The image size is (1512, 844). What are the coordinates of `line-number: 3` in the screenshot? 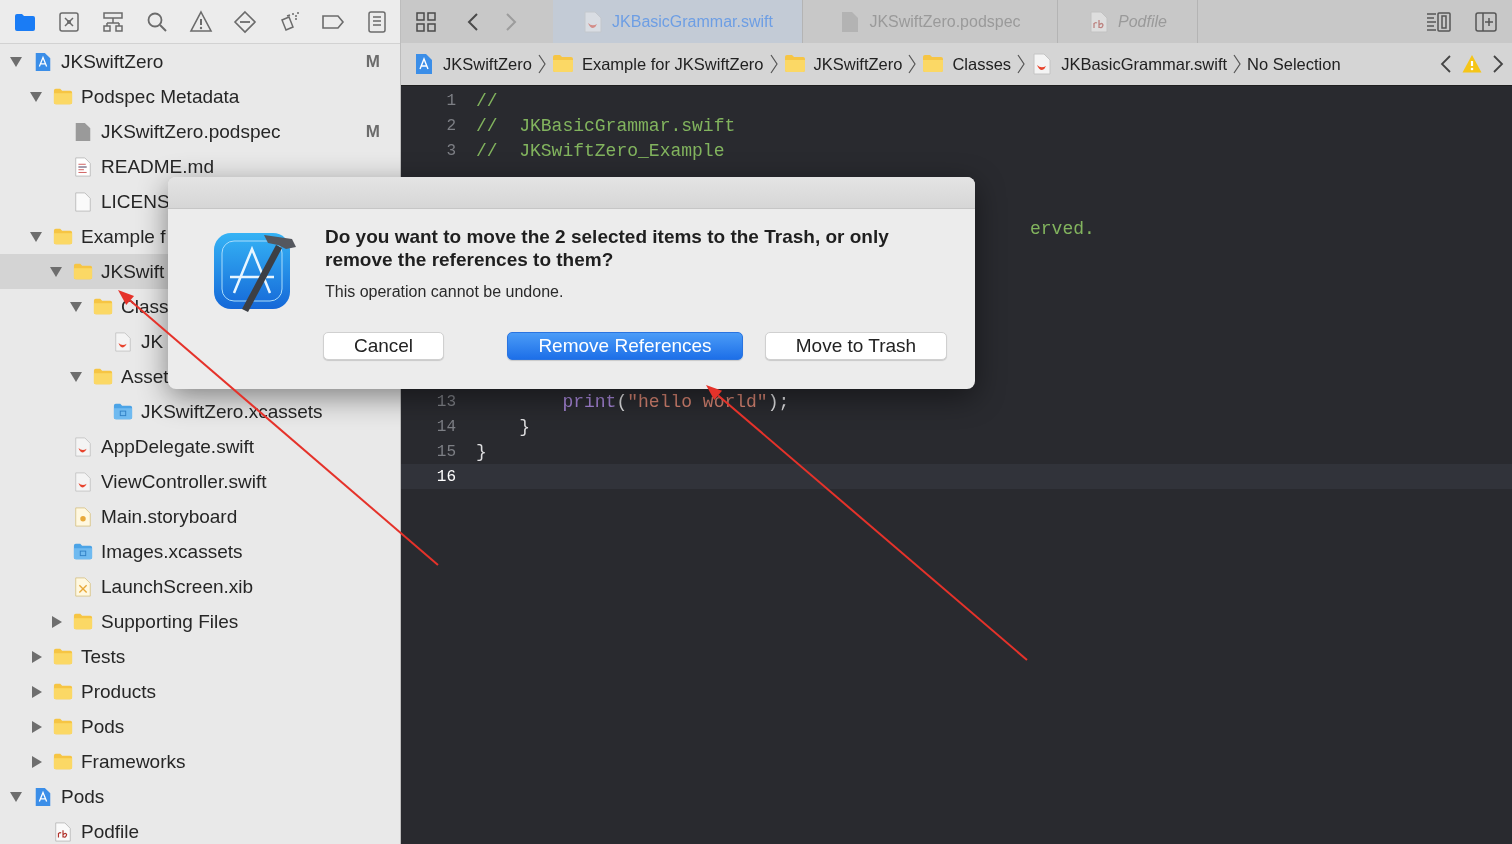 It's located at (450, 150).